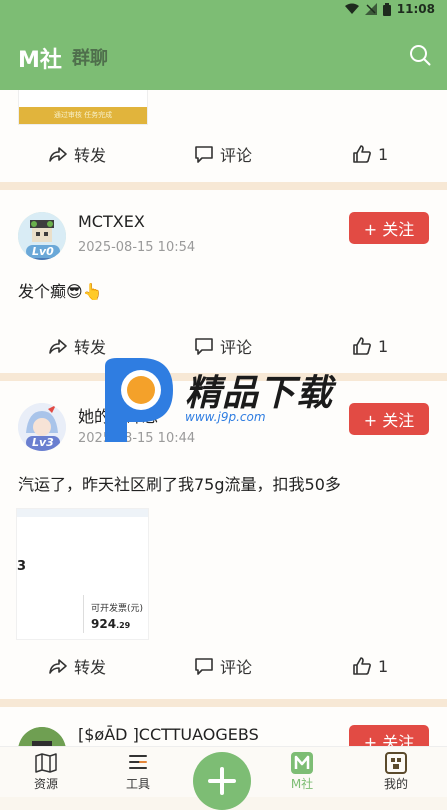 The image size is (447, 810). I want to click on create-post-button, so click(222, 781).